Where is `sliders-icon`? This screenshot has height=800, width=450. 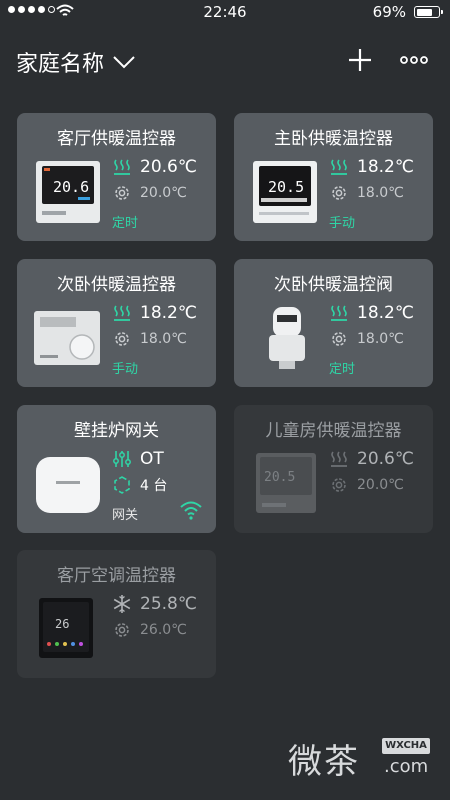 sliders-icon is located at coordinates (122, 459).